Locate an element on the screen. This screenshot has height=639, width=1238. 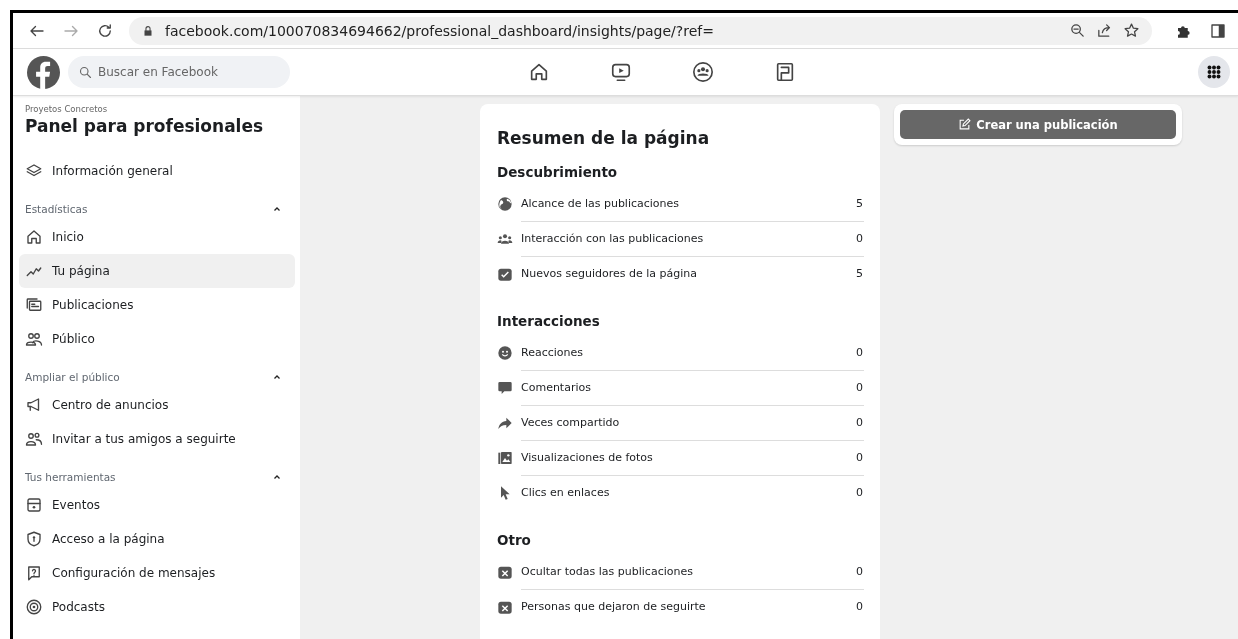
square-frame-icon is located at coordinates (785, 72).